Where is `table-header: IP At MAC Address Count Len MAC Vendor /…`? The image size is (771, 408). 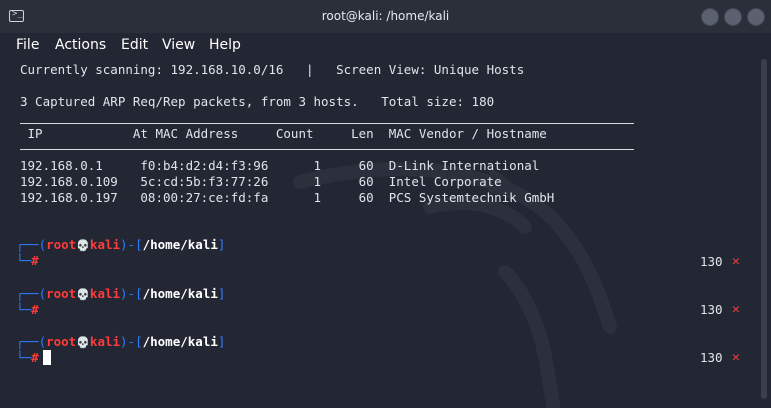
table-header: IP At MAC Address Count Len MAC Vendor /… is located at coordinates (283, 133).